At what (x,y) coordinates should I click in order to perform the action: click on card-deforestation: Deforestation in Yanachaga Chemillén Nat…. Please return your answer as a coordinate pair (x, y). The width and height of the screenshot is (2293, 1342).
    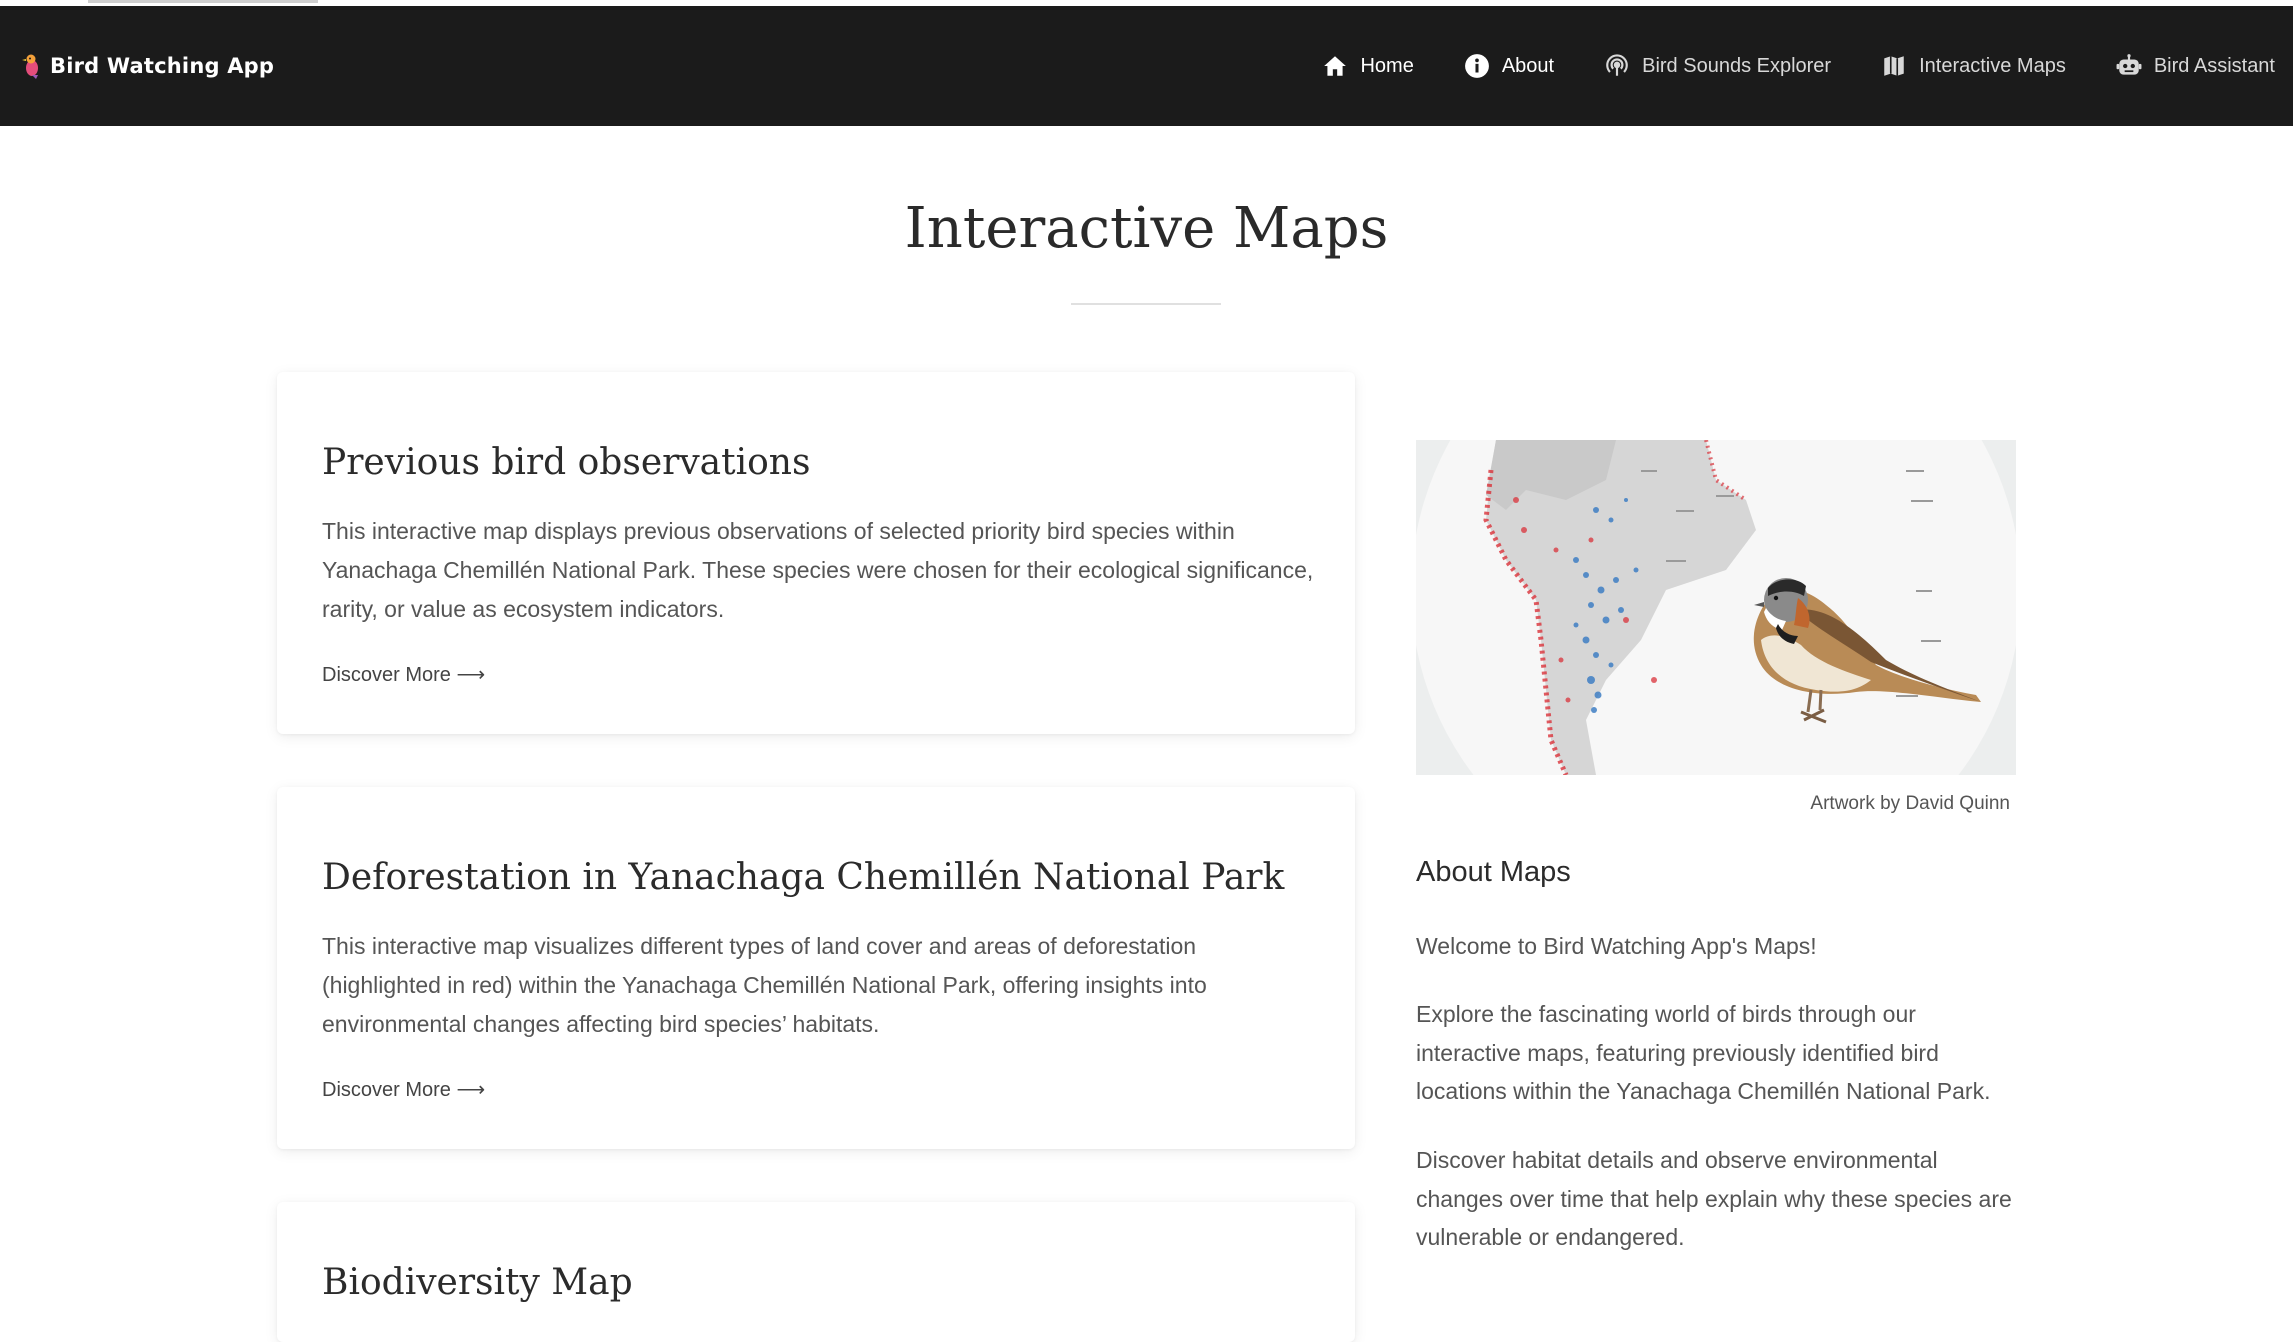
    Looking at the image, I should click on (816, 968).